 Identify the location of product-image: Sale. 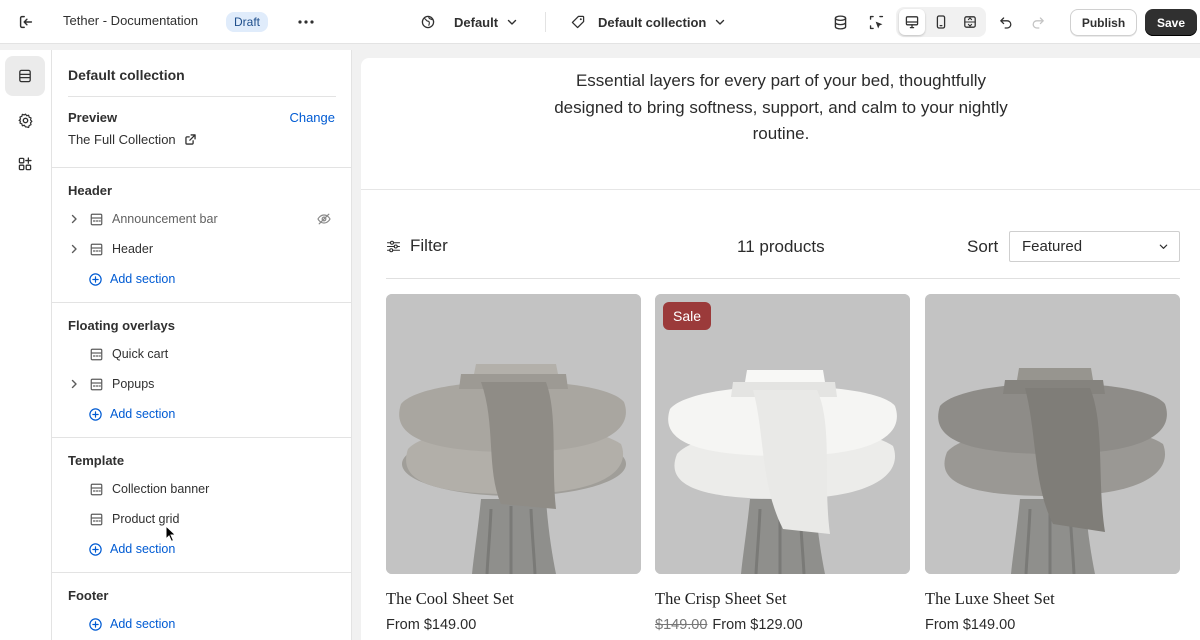
(782, 434).